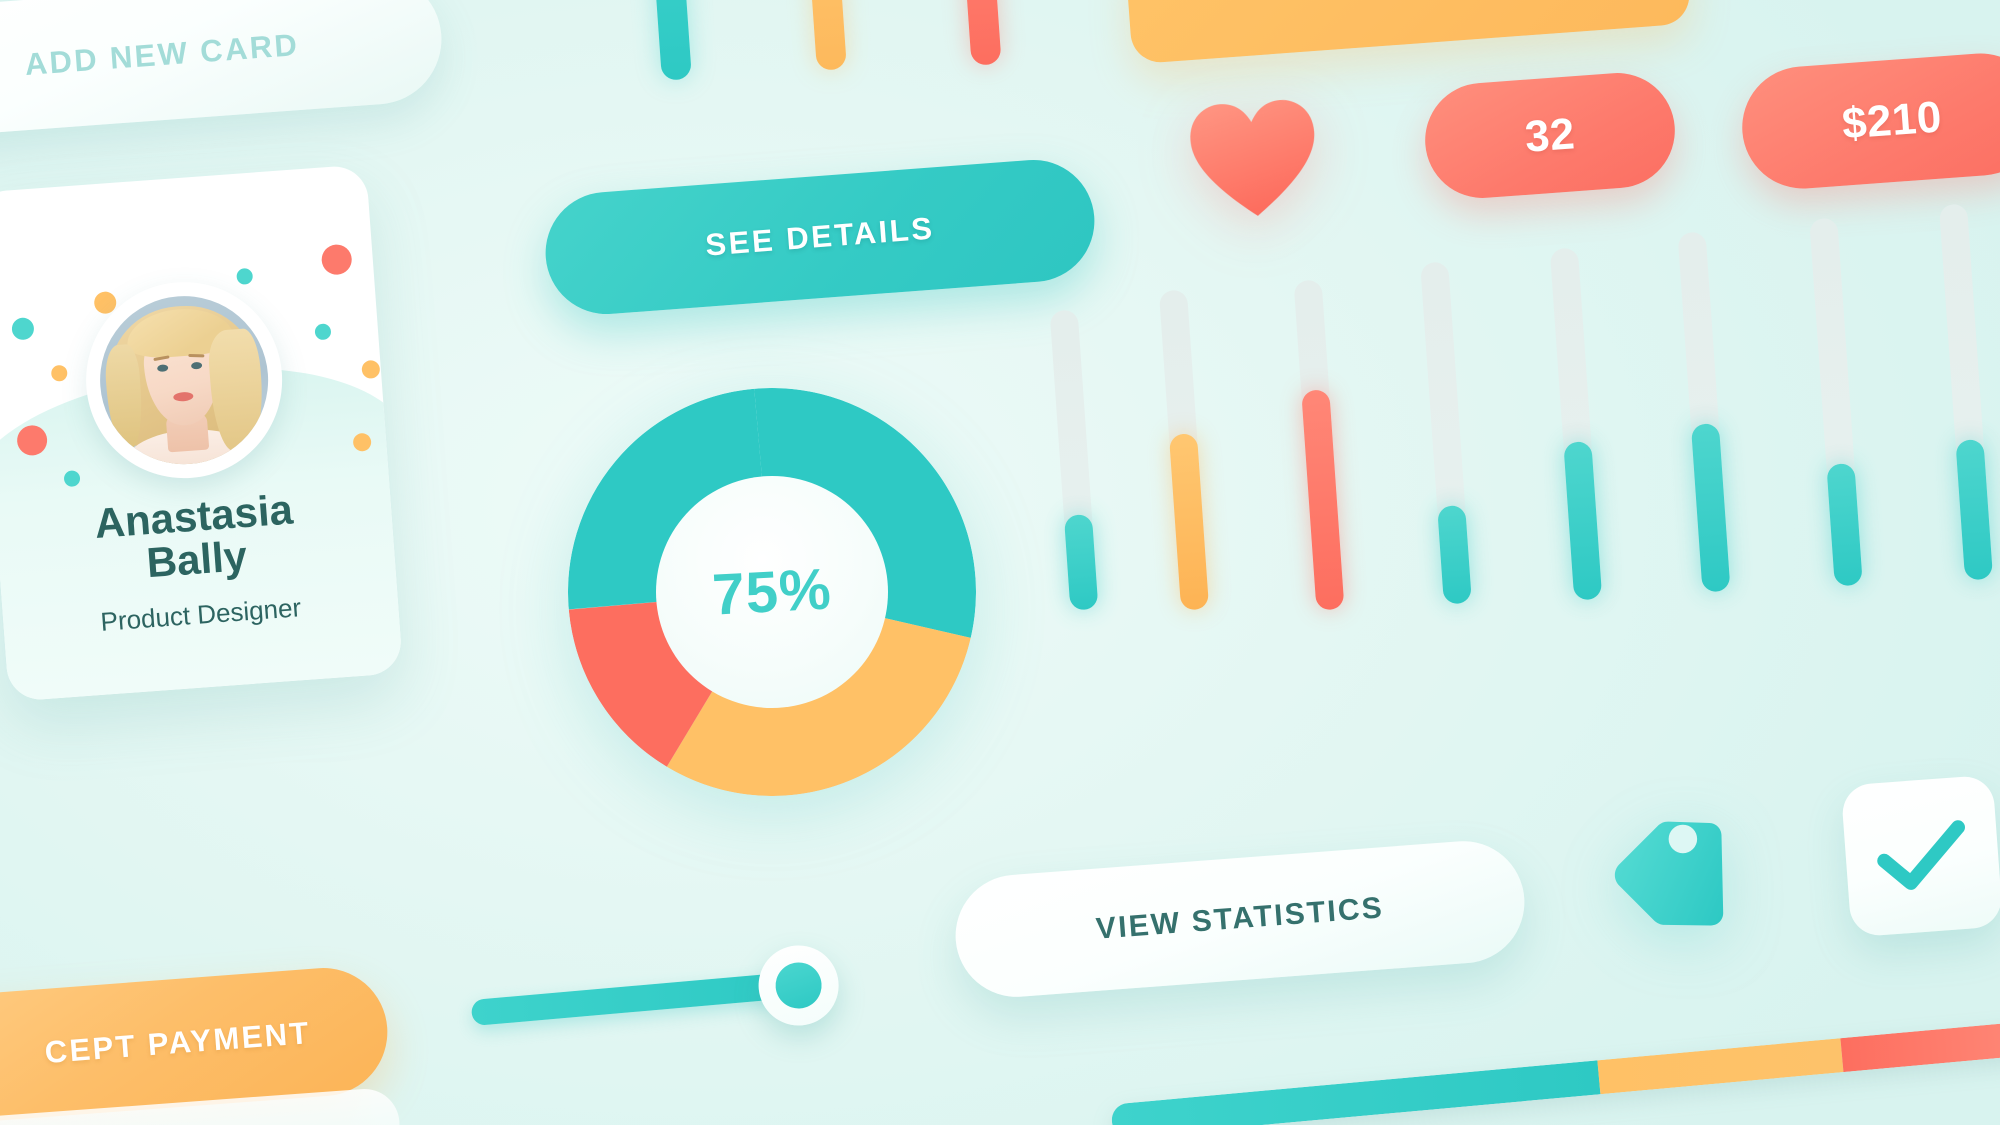 Image resolution: width=2000 pixels, height=1125 pixels. Describe the element at coordinates (1685, 875) in the screenshot. I see `tag-icon` at that location.